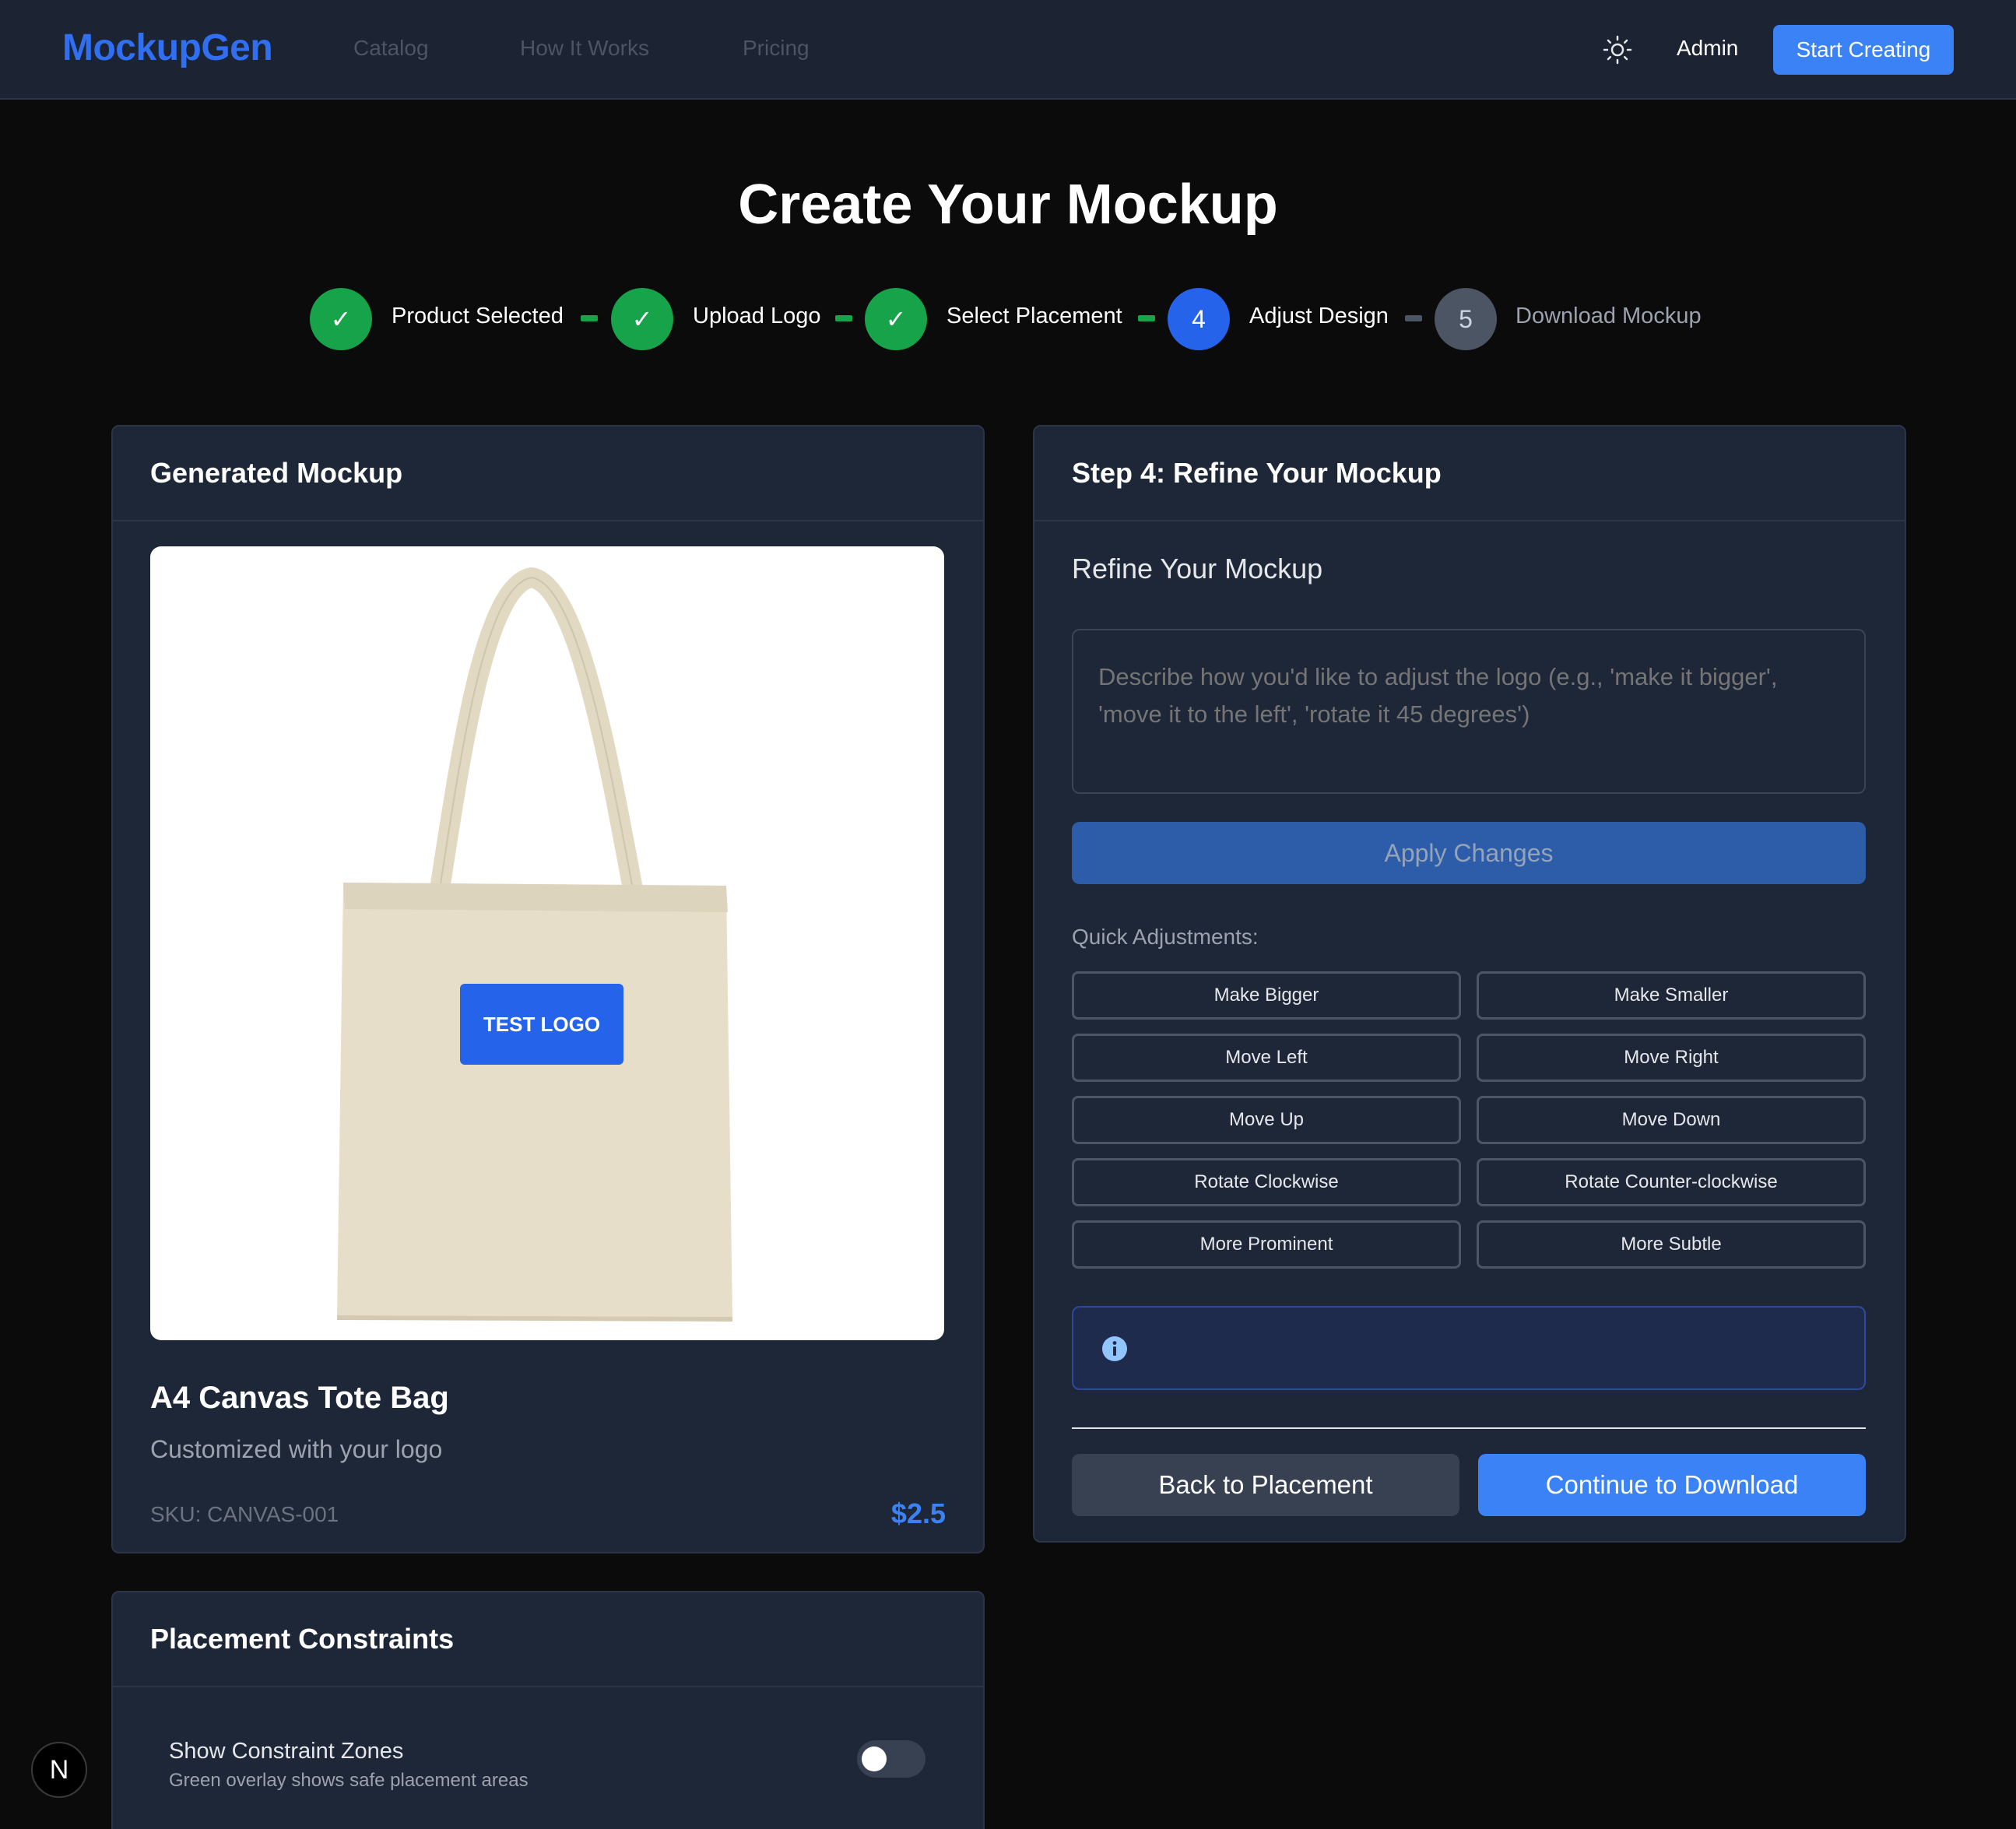 This screenshot has width=2016, height=1829. Describe the element at coordinates (1199, 319) in the screenshot. I see `step-4-marker: 4` at that location.